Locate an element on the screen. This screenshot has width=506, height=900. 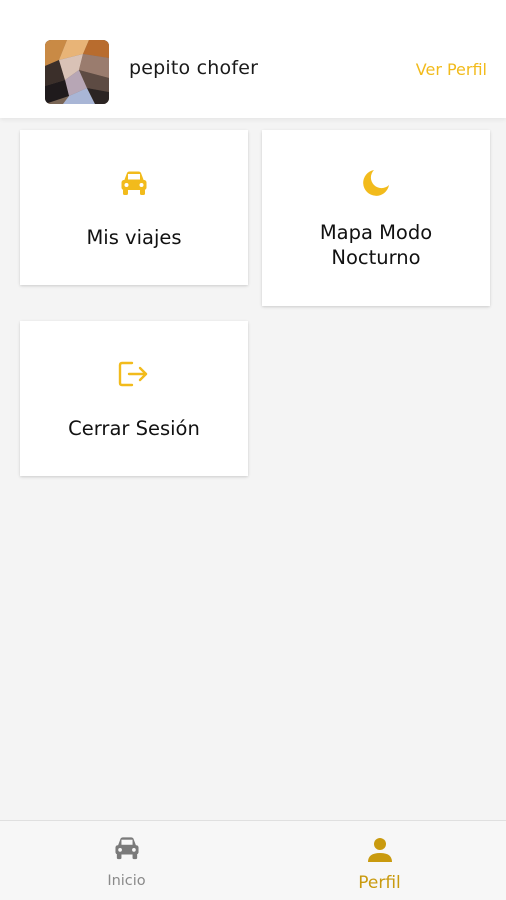
nav-item-inicio: Inicio is located at coordinates (126, 860).